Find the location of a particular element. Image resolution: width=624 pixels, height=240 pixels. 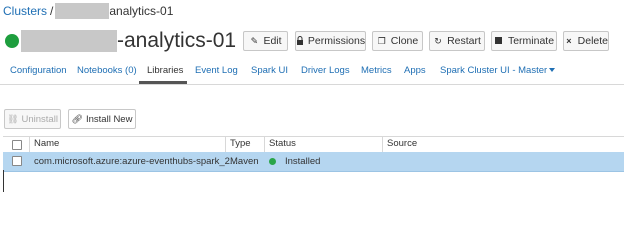

tab-notebooks: Notebooks (0) is located at coordinates (107, 70).